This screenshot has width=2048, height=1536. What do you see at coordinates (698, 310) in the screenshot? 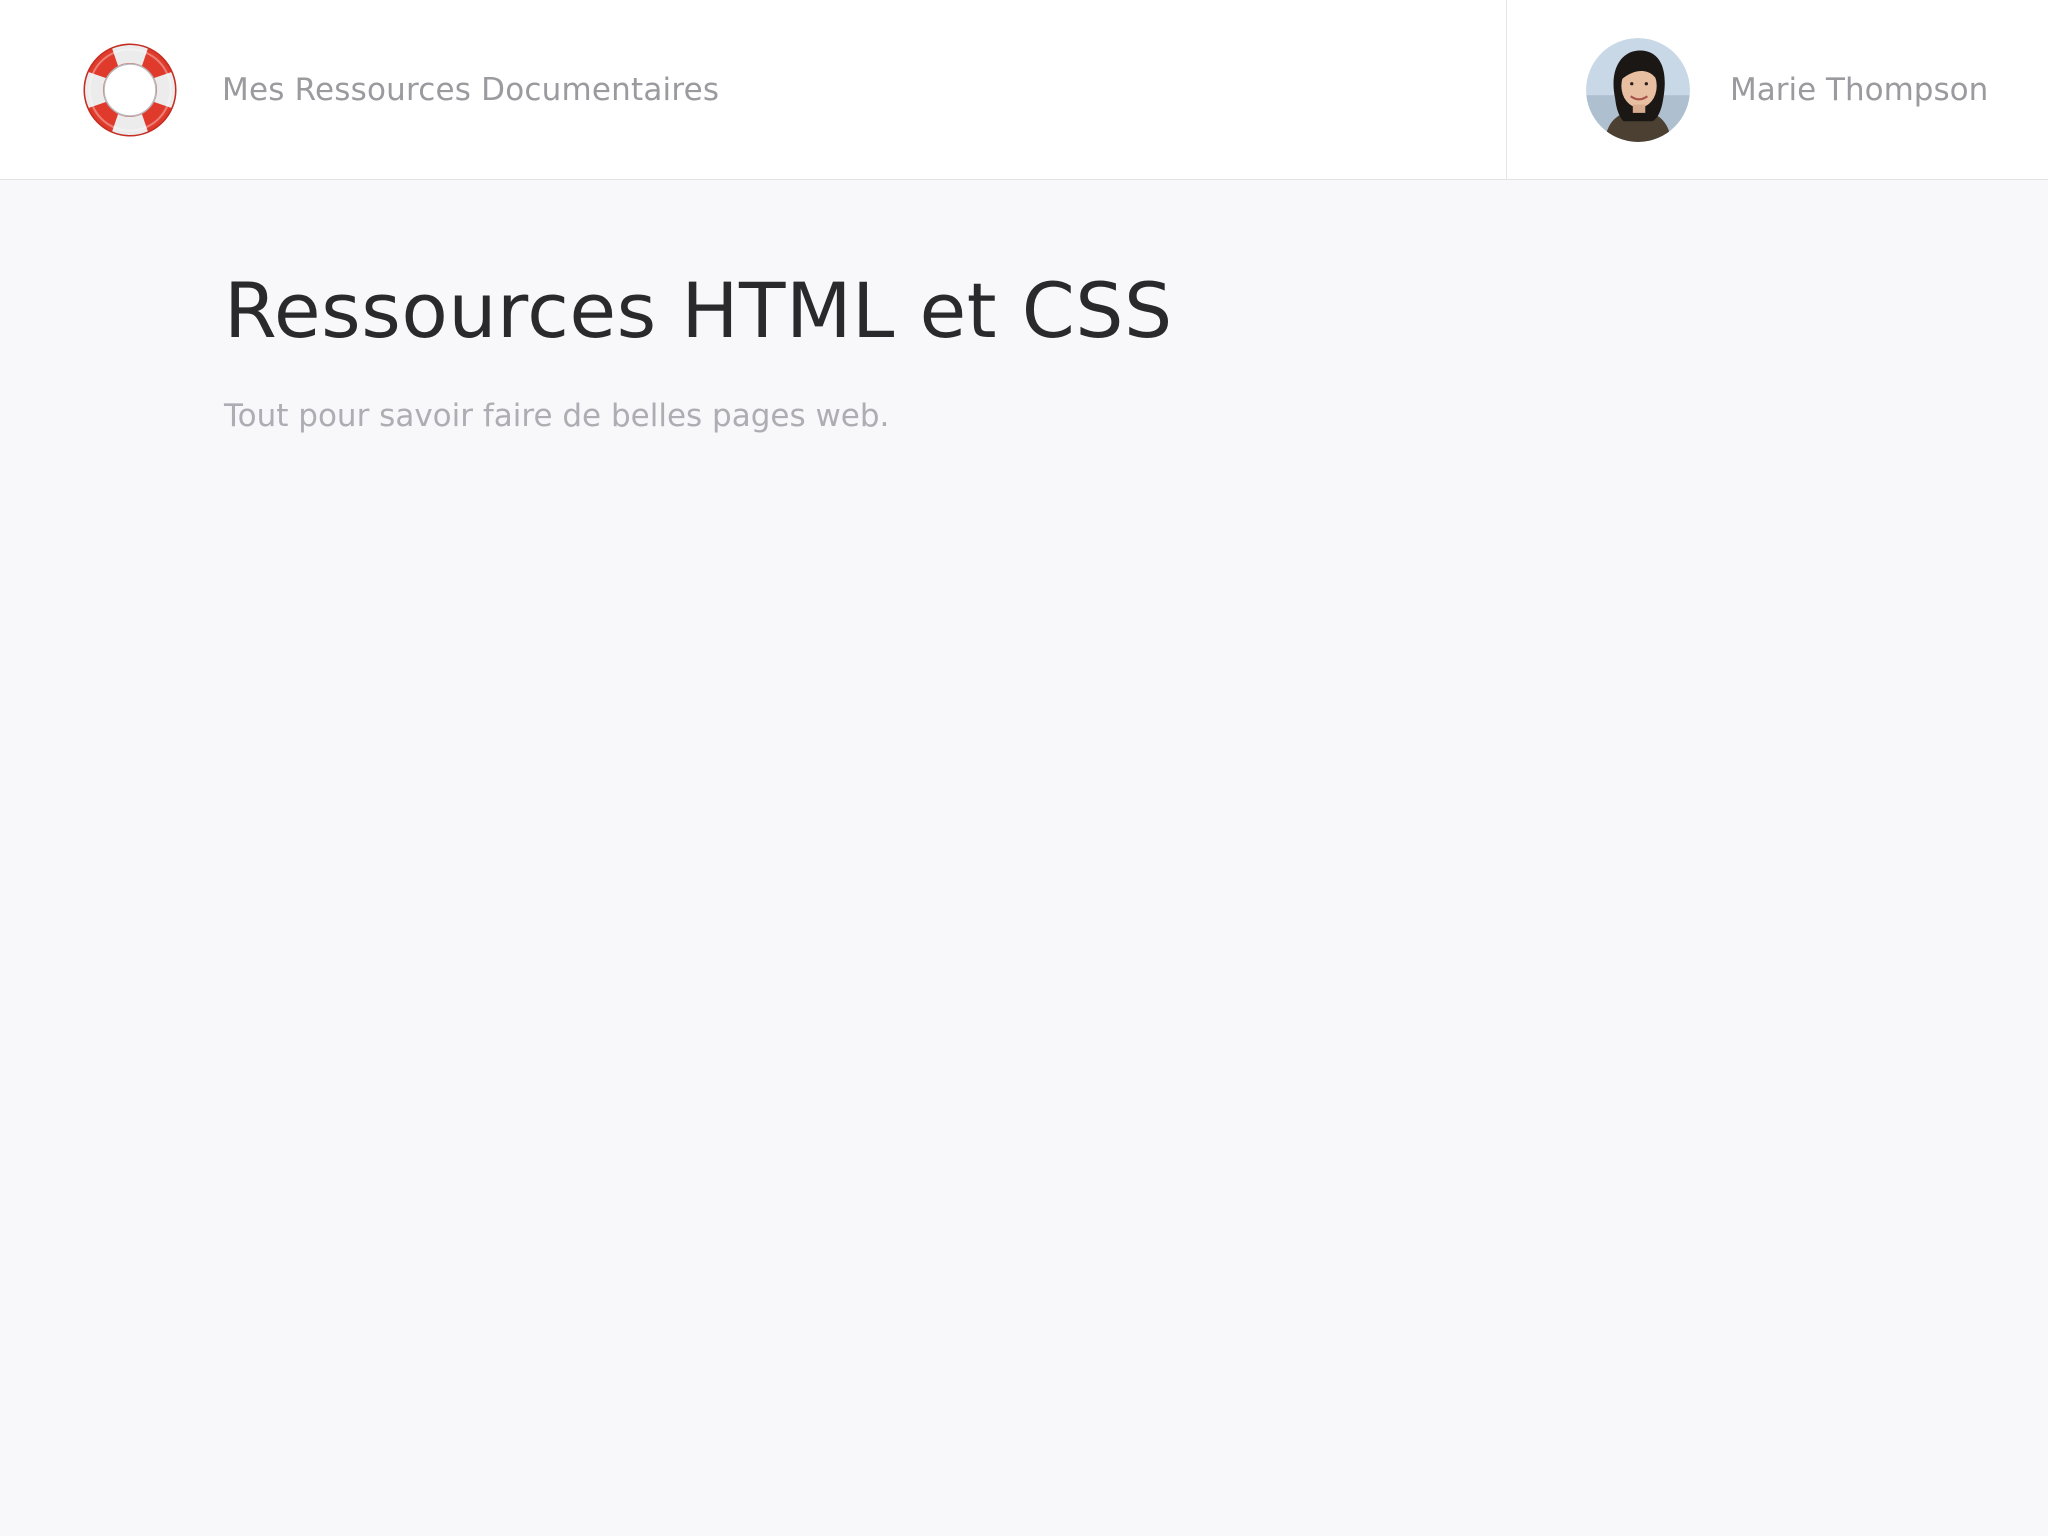
I see `page-title: Ressources HTML et CSS` at bounding box center [698, 310].